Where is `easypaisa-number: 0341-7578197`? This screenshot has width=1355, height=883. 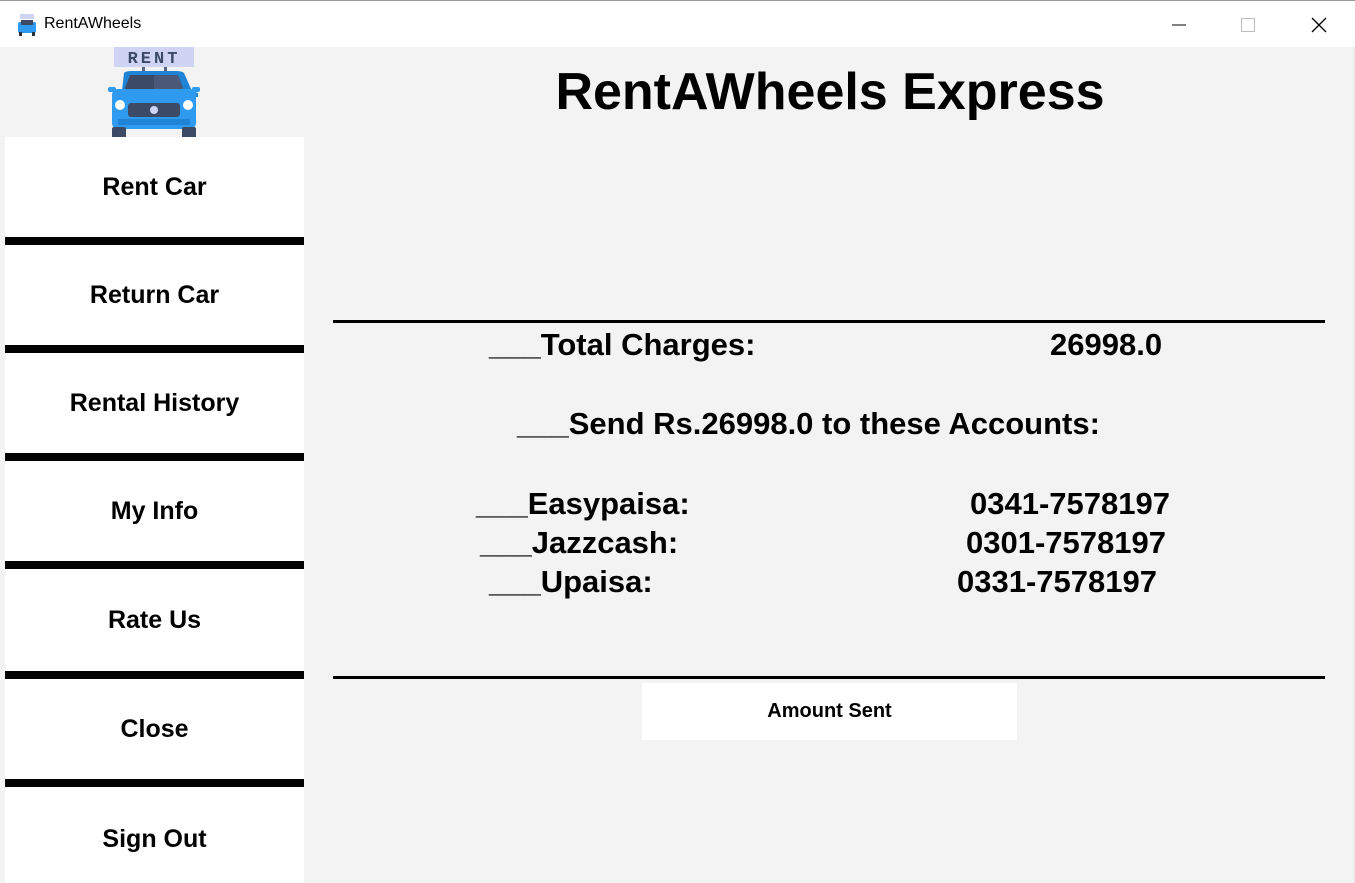
easypaisa-number: 0341-7578197 is located at coordinates (1070, 503).